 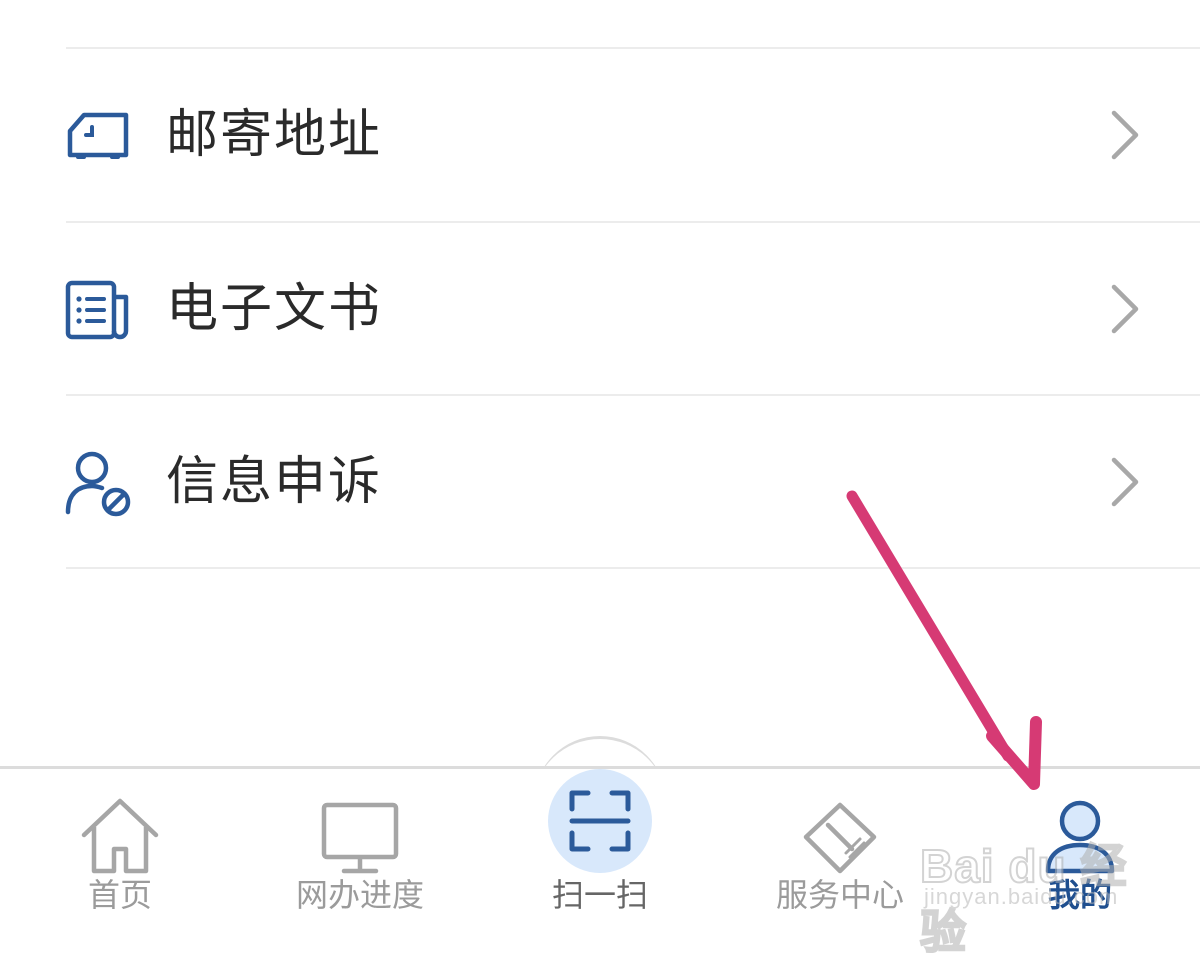 I want to click on service-center-icon, so click(x=840, y=838).